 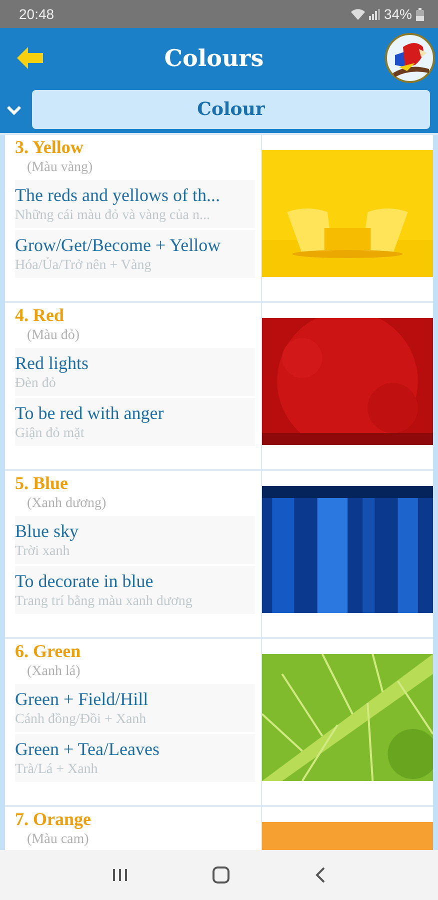 I want to click on phrase-item: Blue sky Trời xanh, so click(x=135, y=540).